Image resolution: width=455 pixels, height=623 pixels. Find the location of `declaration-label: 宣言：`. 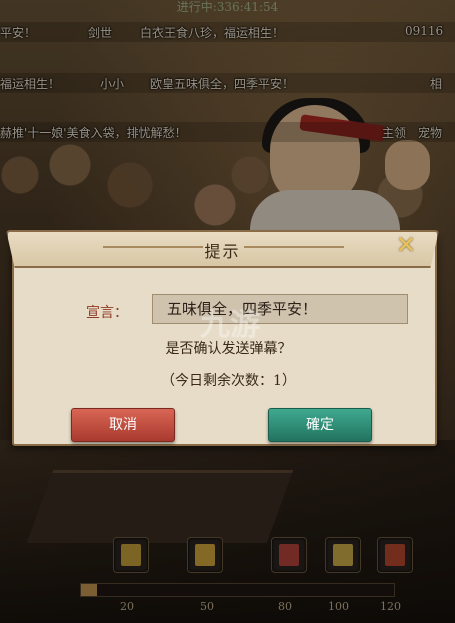

declaration-label: 宣言： is located at coordinates (107, 313).